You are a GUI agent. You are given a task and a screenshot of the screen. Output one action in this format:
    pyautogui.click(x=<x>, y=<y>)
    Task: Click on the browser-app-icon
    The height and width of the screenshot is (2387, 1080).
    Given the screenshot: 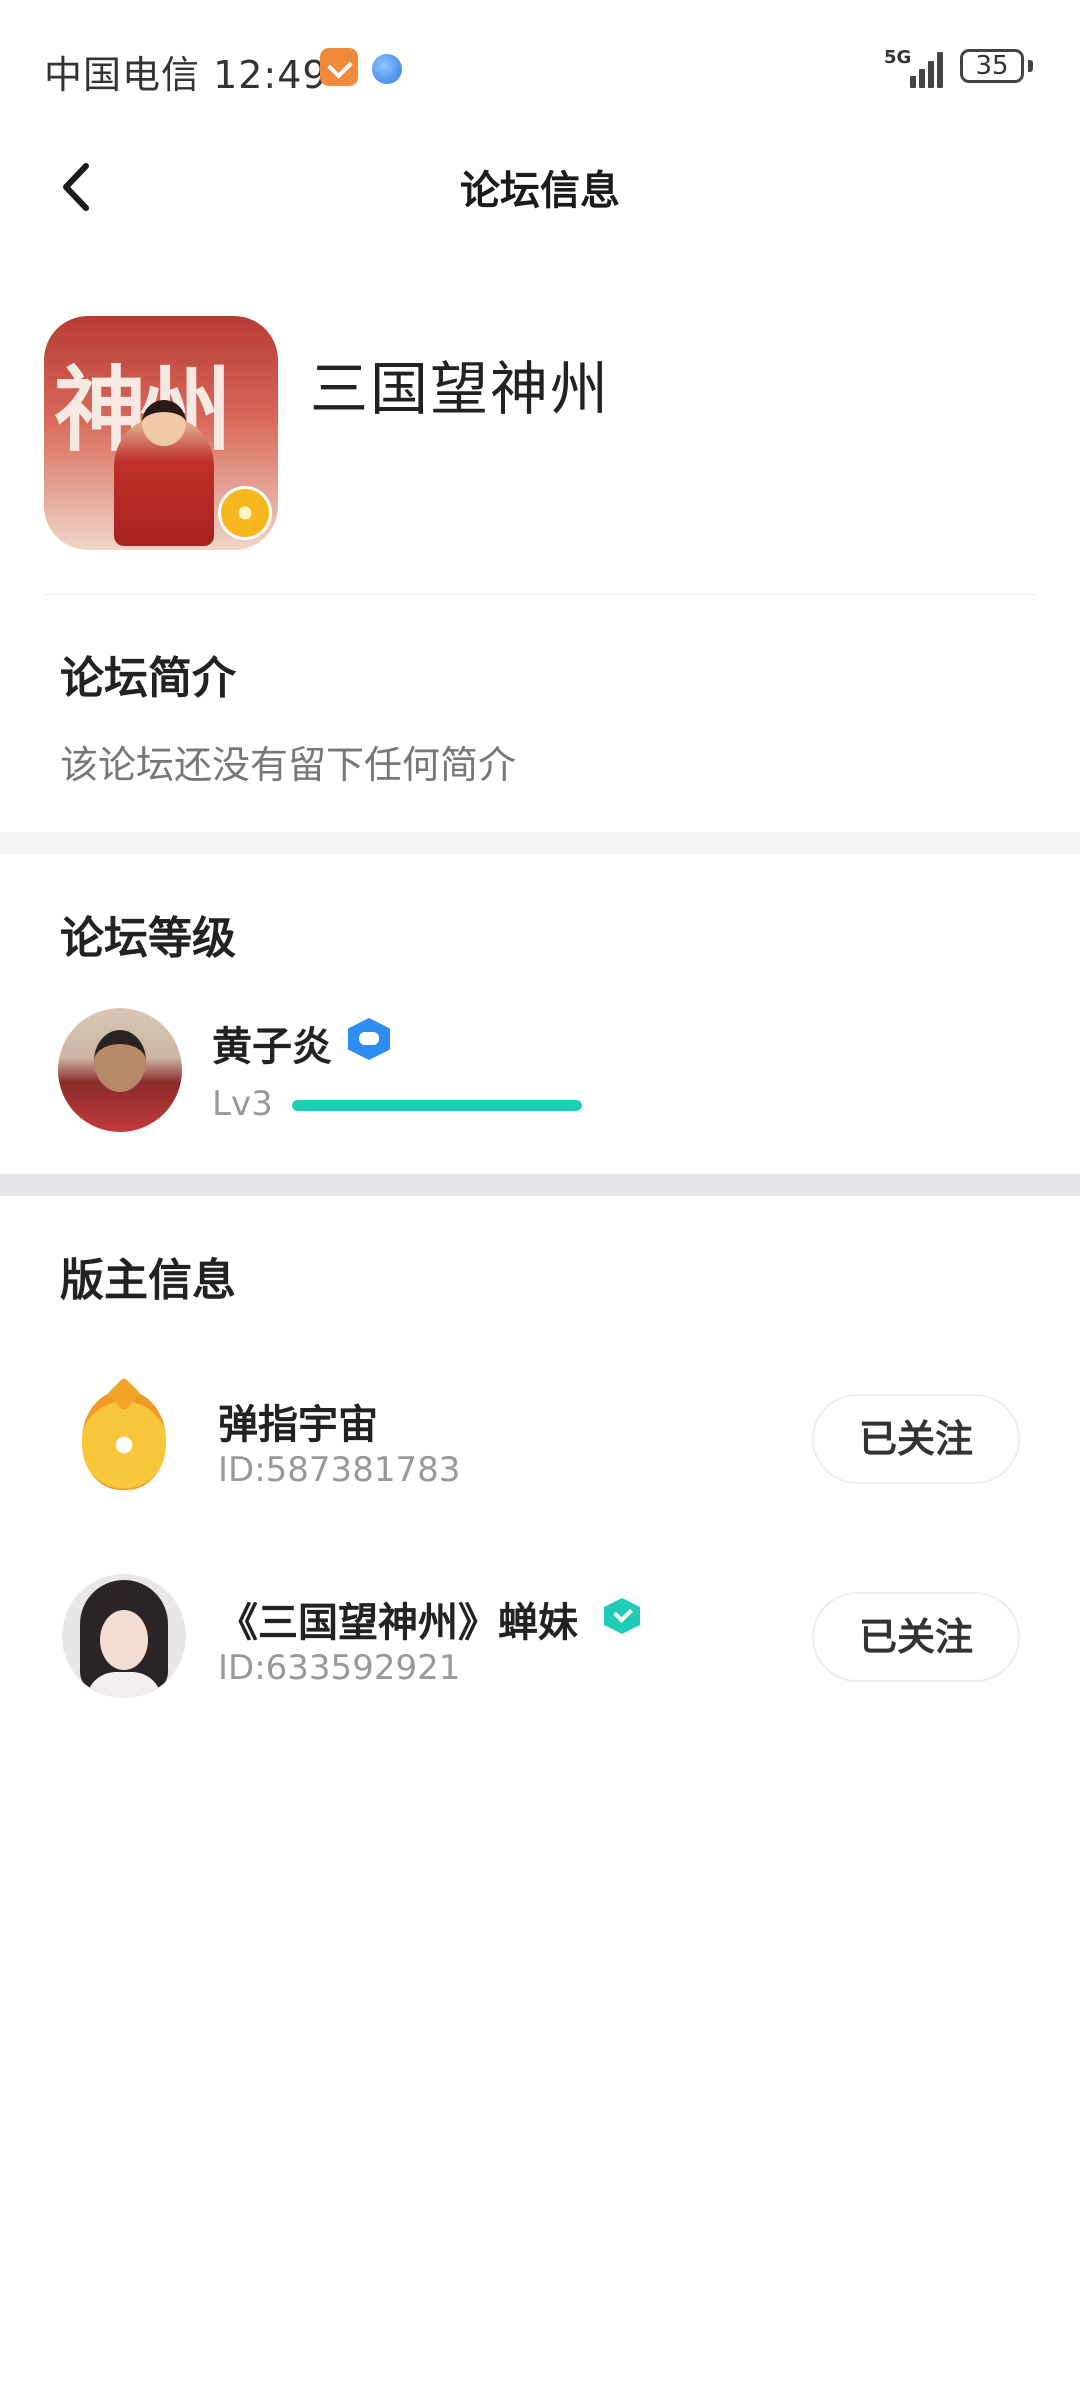 What is the action you would take?
    pyautogui.click(x=387, y=69)
    